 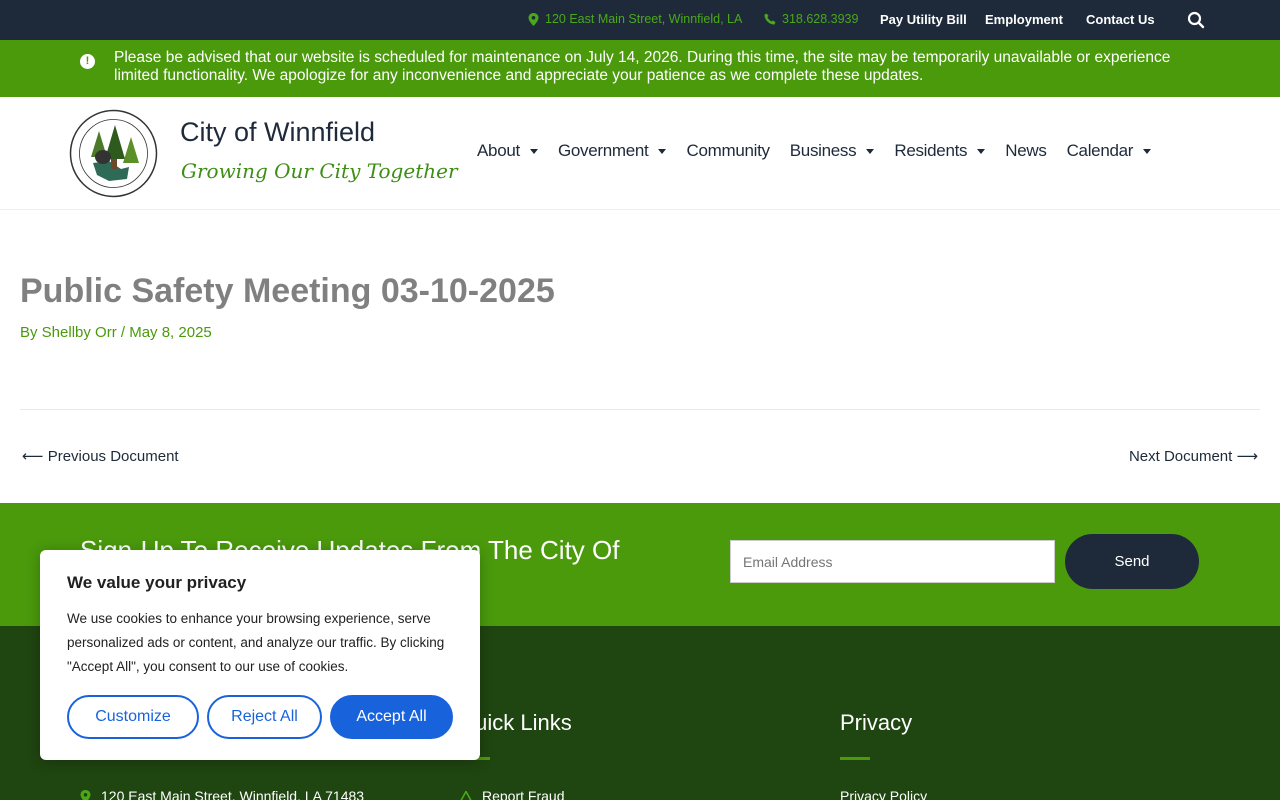 What do you see at coordinates (33, 456) in the screenshot?
I see `arrow-left-icon: ⟵` at bounding box center [33, 456].